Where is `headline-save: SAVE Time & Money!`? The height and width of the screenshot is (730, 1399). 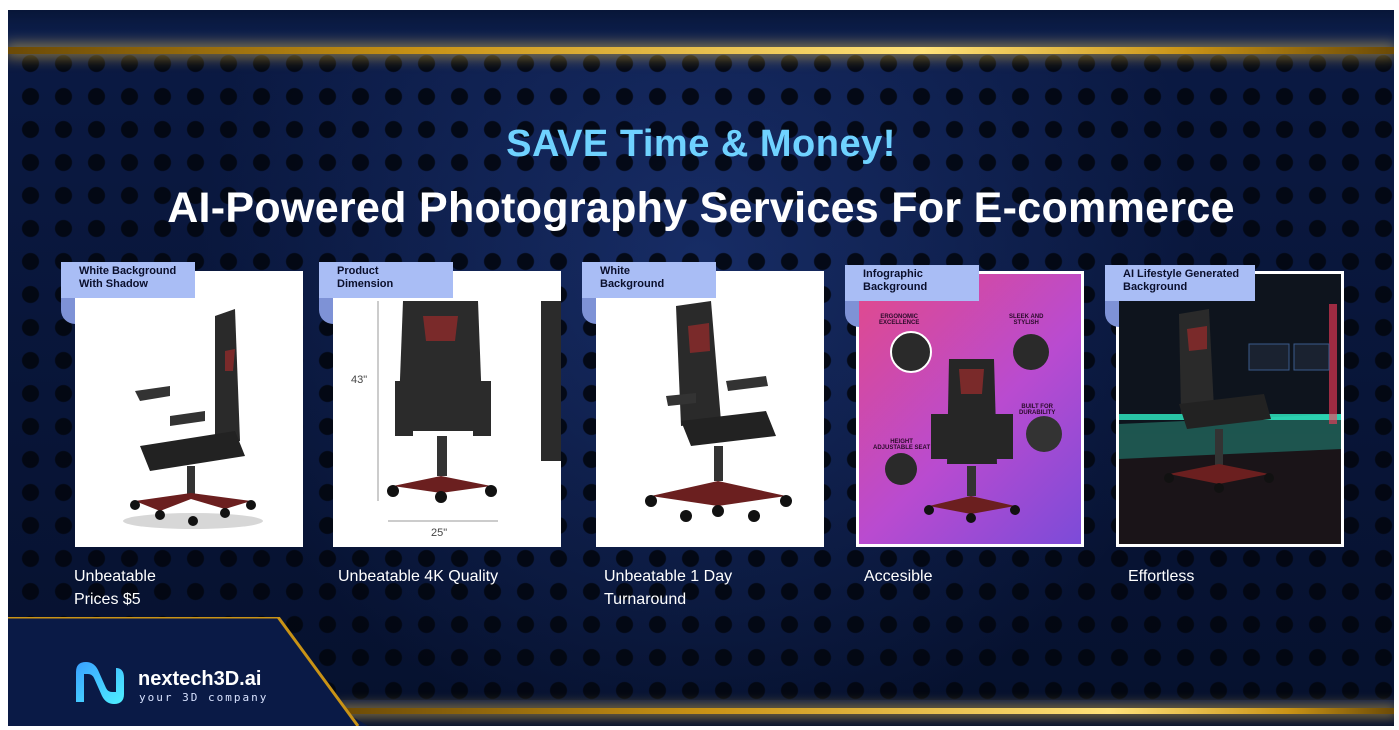
headline-save: SAVE Time & Money! is located at coordinates (701, 144).